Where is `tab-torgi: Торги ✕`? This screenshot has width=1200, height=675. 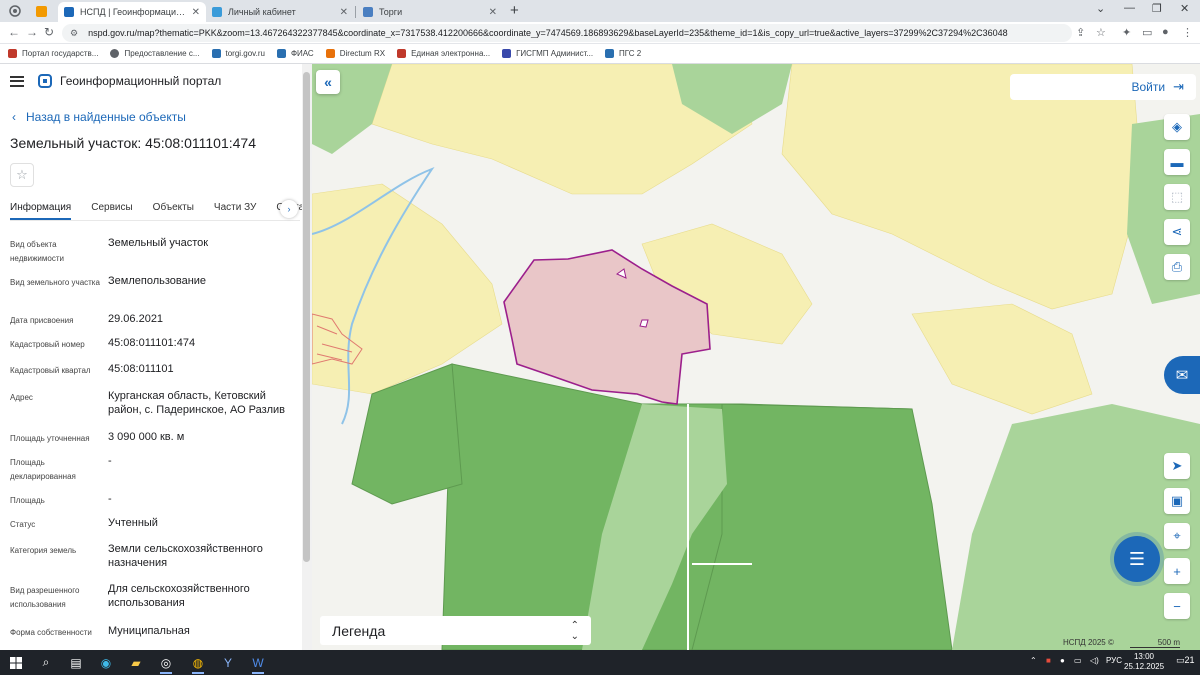 tab-torgi: Торги ✕ is located at coordinates (430, 12).